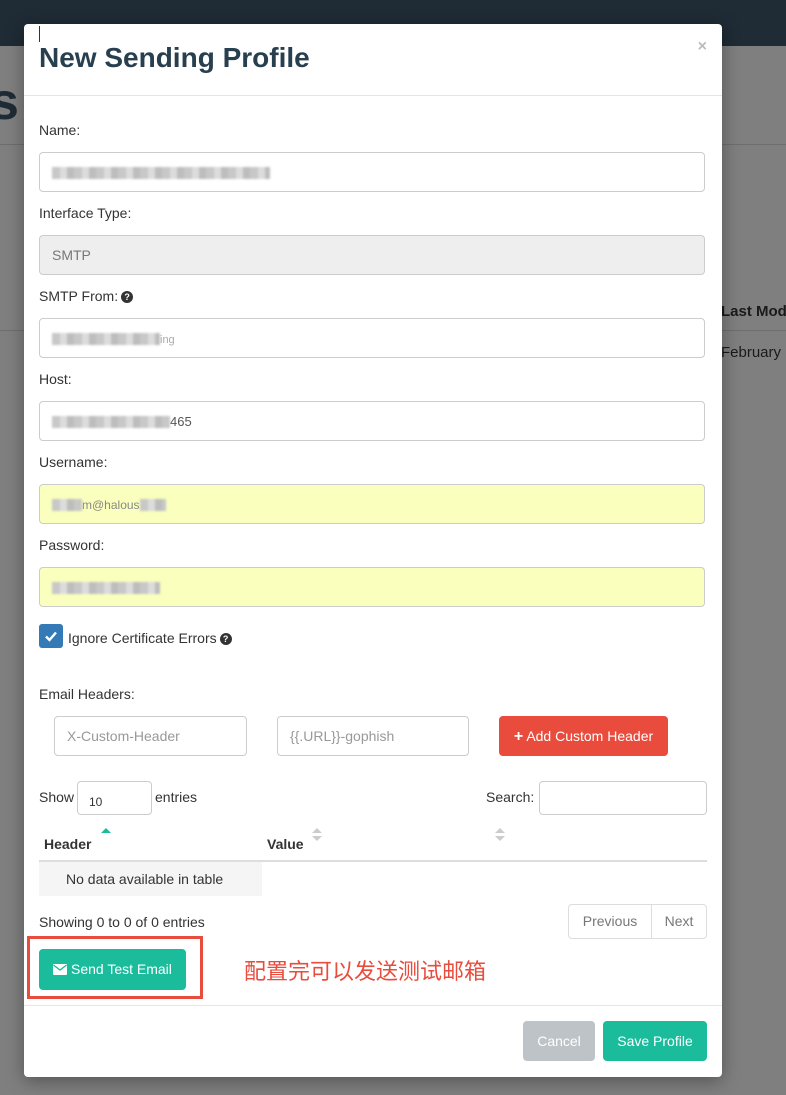 Image resolution: width=786 pixels, height=1095 pixels. I want to click on host-label: Host:, so click(55, 379).